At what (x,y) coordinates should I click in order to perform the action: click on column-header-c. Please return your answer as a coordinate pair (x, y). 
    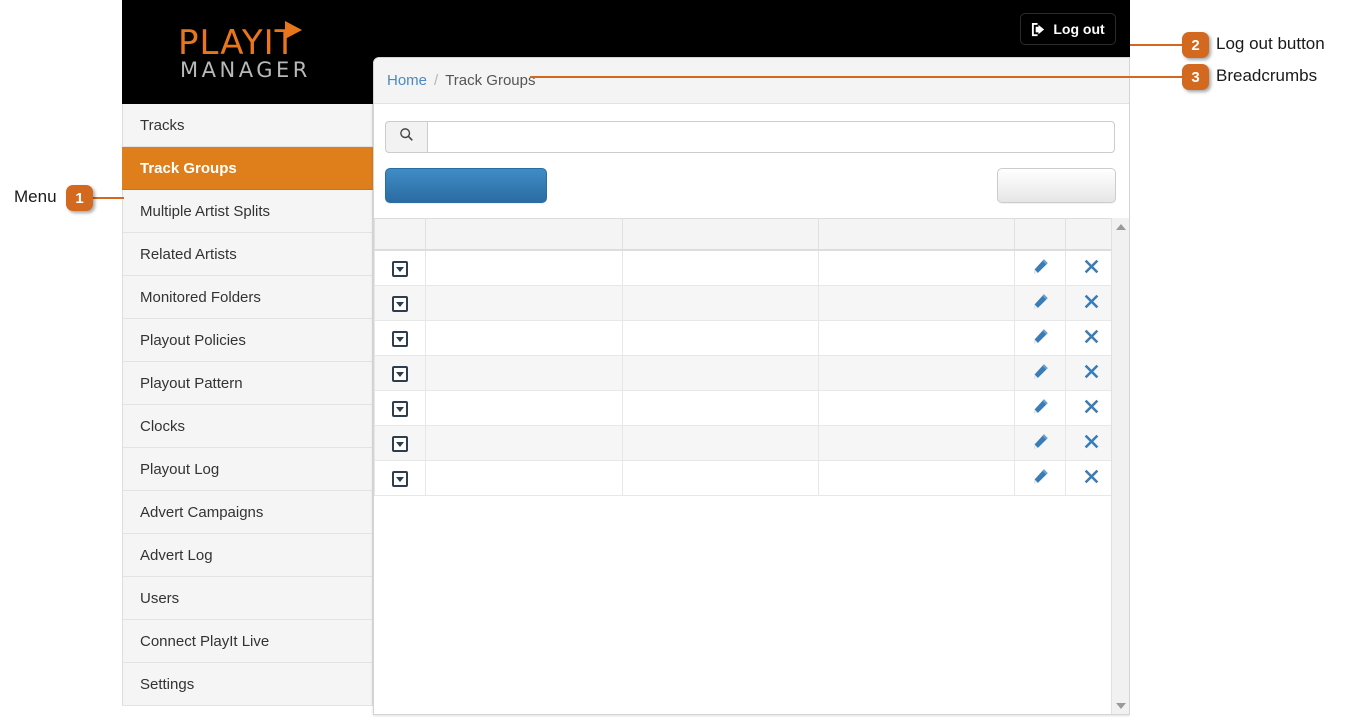
    Looking at the image, I should click on (916, 234).